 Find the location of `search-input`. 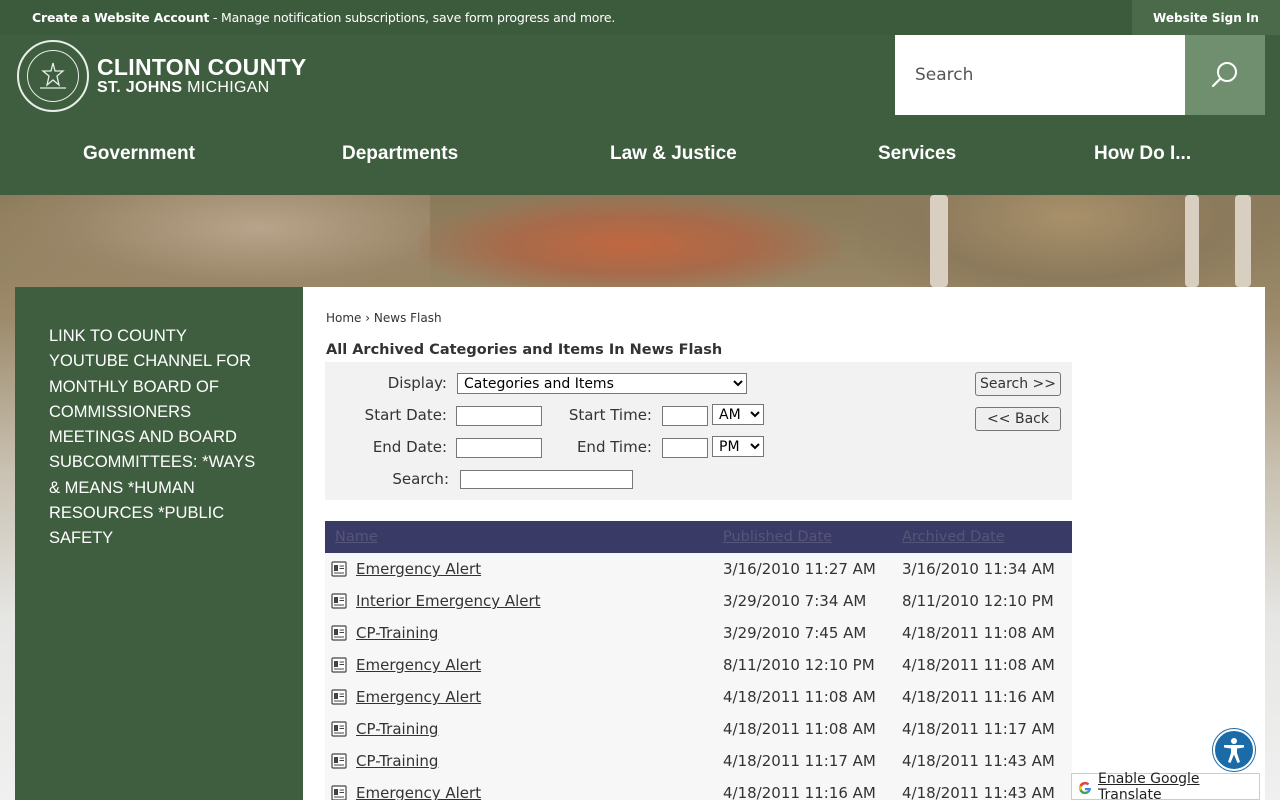

search-input is located at coordinates (1040, 75).